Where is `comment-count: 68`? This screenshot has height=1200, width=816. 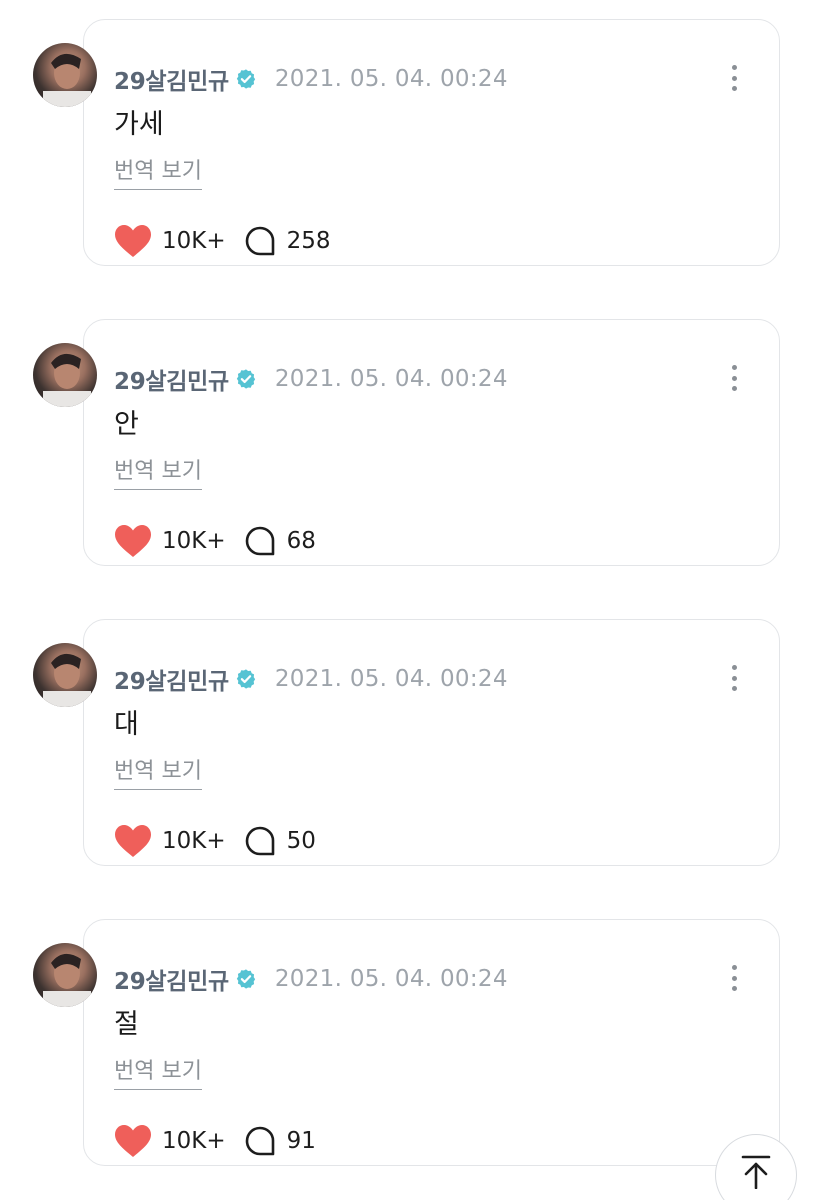
comment-count: 68 is located at coordinates (301, 541).